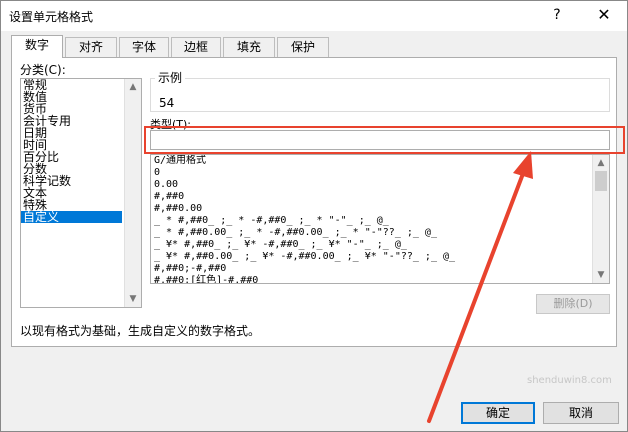 The image size is (628, 432). Describe the element at coordinates (480, 287) in the screenshot. I see `annotation-arrow` at that location.